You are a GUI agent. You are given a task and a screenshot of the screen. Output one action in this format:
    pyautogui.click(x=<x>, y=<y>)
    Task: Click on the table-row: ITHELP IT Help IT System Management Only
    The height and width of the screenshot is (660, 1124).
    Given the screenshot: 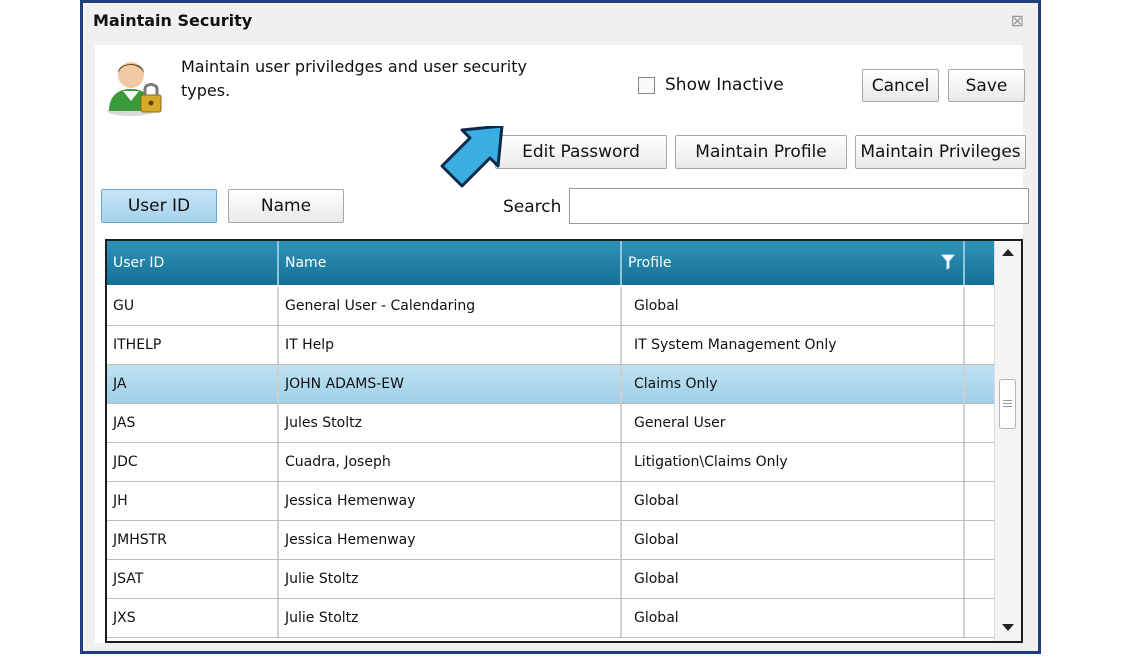 What is the action you would take?
    pyautogui.click(x=552, y=345)
    